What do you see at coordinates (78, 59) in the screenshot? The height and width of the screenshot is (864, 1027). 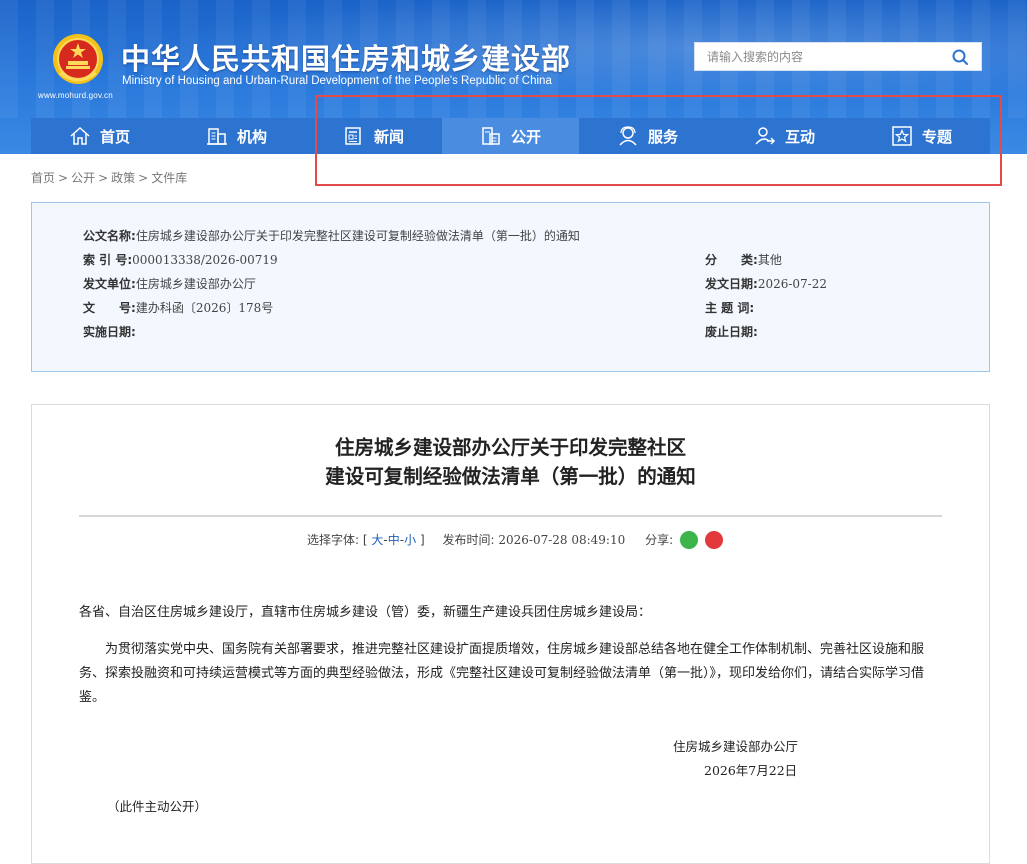 I see `national-emblem-icon` at bounding box center [78, 59].